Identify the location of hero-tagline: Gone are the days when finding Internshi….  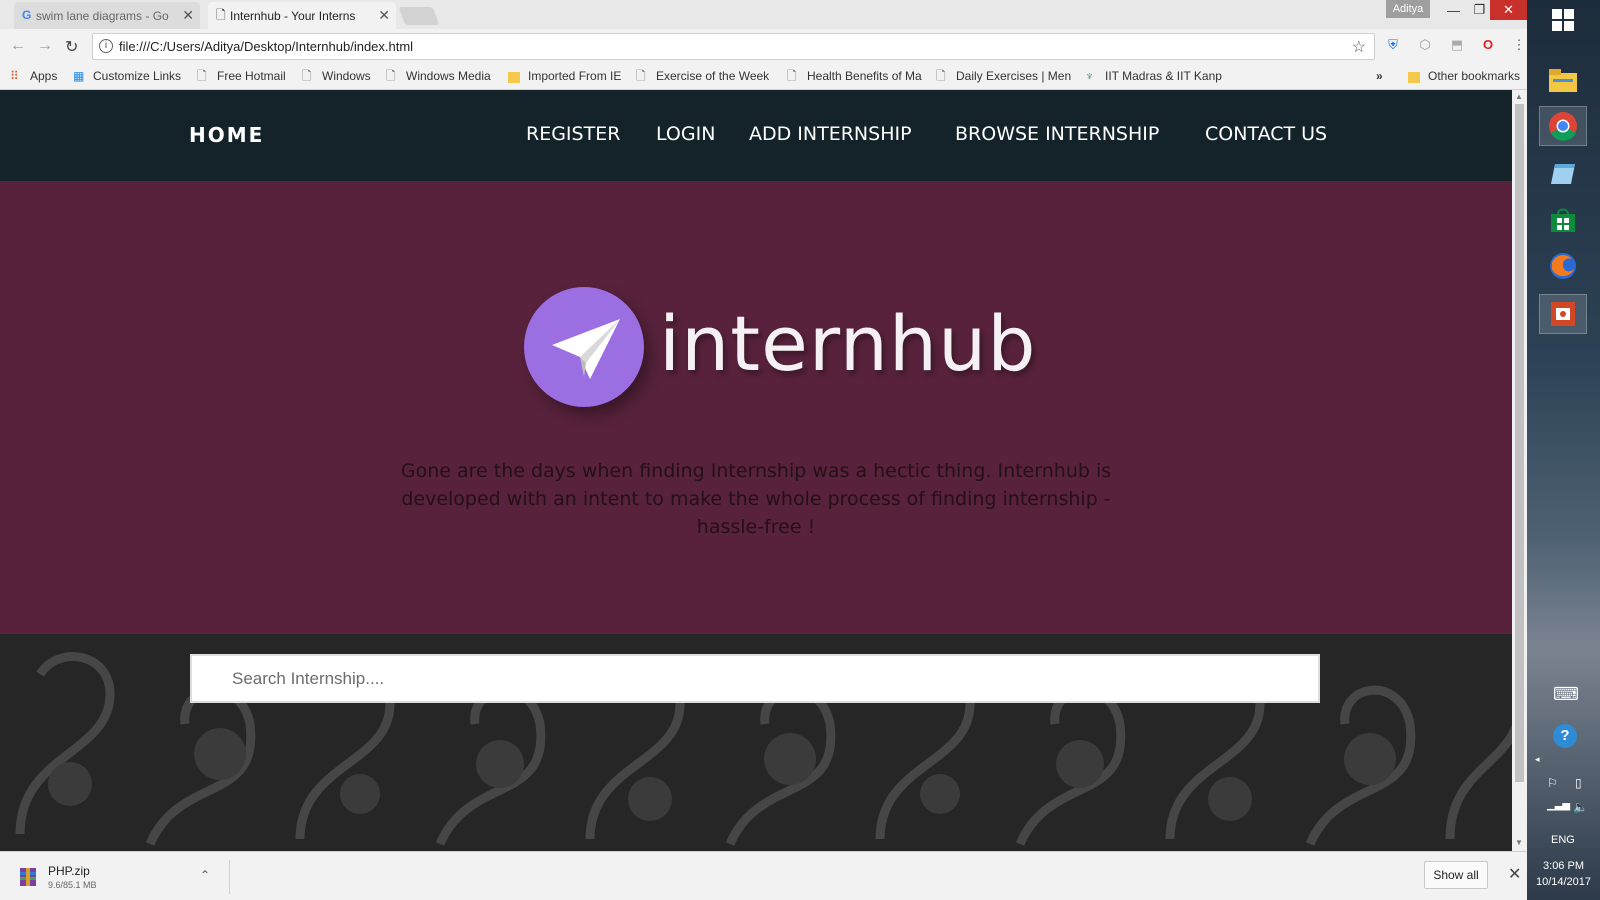
(756, 499).